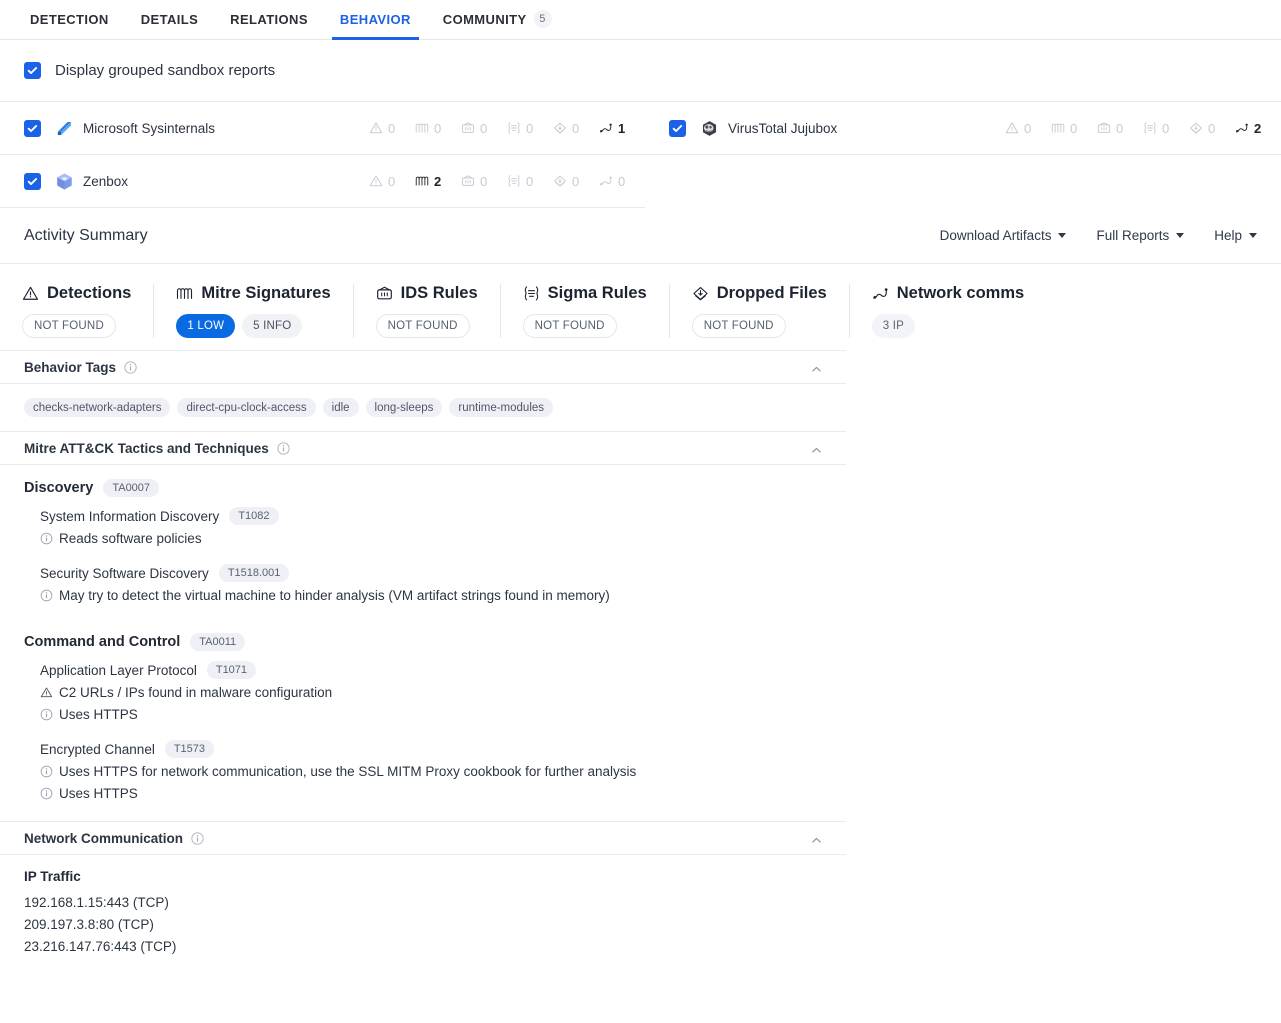 The width and height of the screenshot is (1281, 1023). What do you see at coordinates (1003, 235) in the screenshot?
I see `download-artifacts-dropdown: Download Artifacts` at bounding box center [1003, 235].